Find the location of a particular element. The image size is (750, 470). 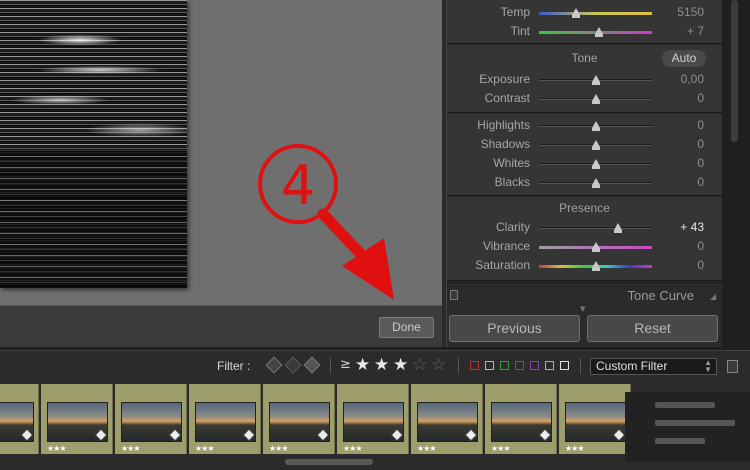

filmstrip-overlay is located at coordinates (687, 427).